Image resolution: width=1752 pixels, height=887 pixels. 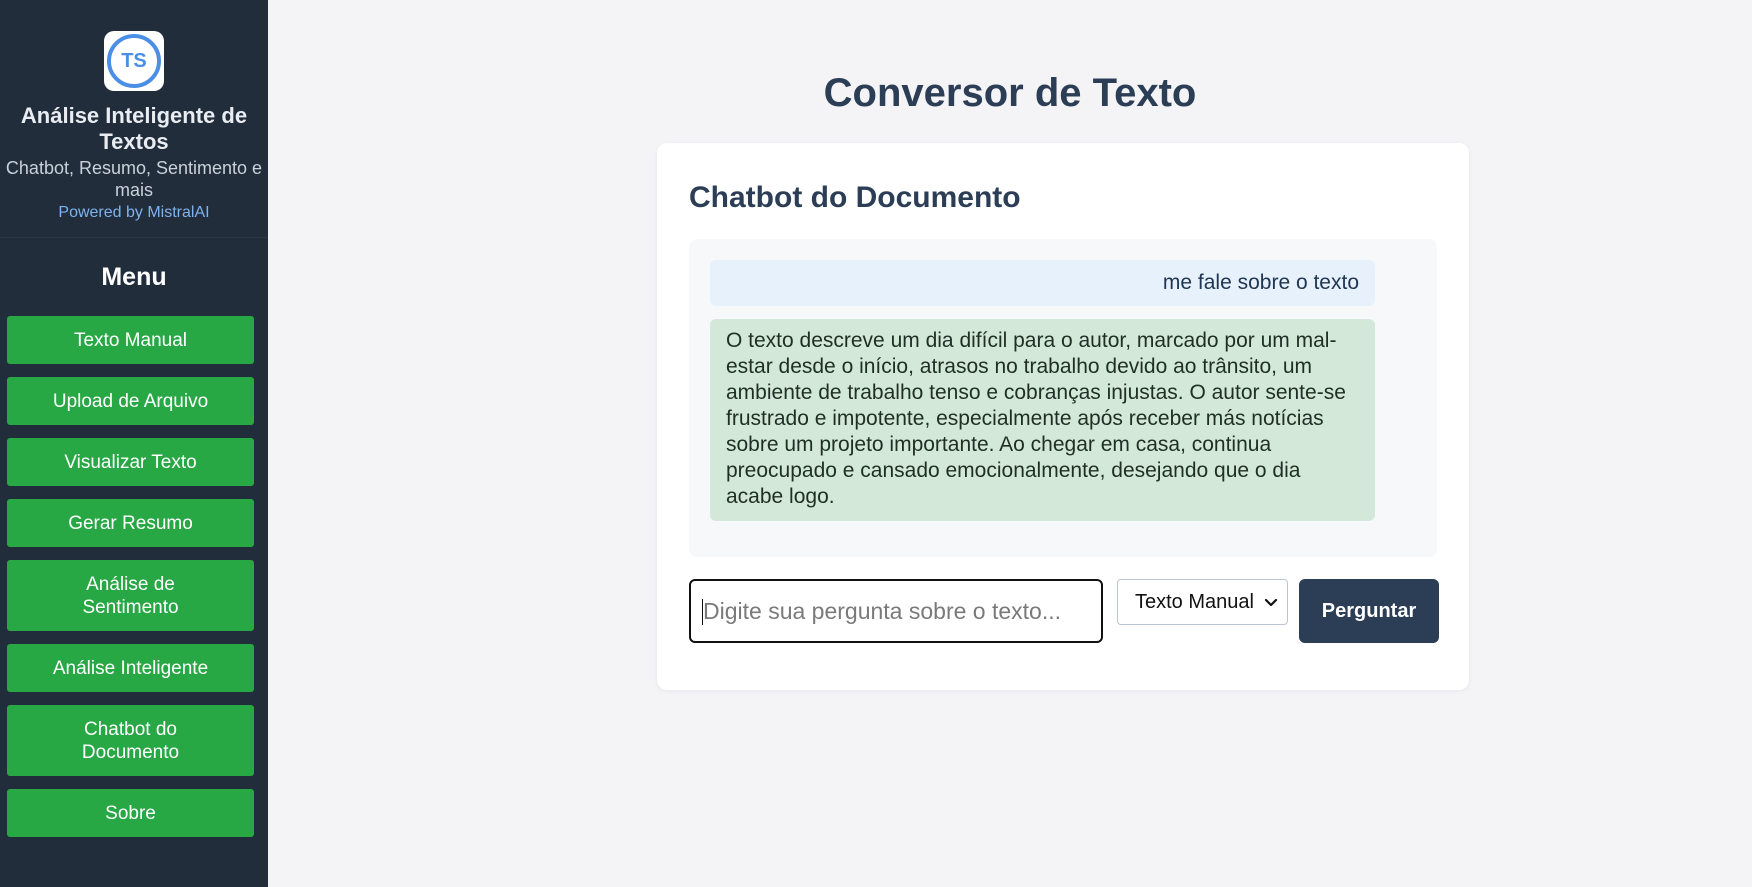 What do you see at coordinates (130, 523) in the screenshot?
I see `sidebar-item-gerar-resumo: Gerar Resumo` at bounding box center [130, 523].